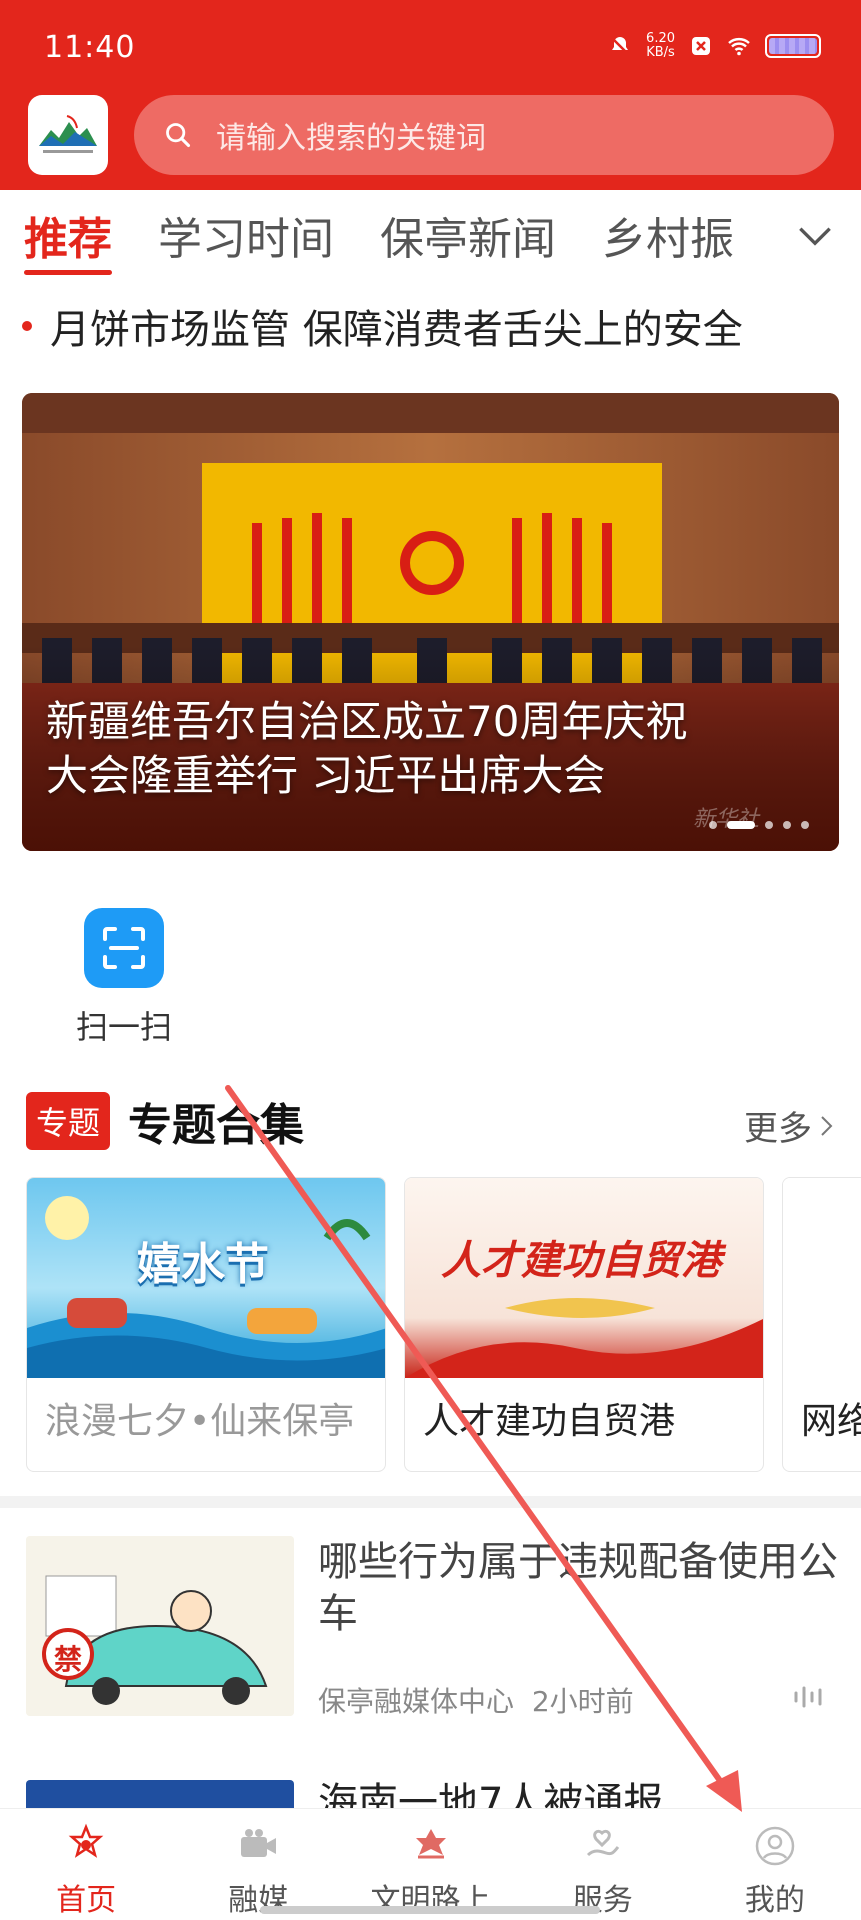 The height and width of the screenshot is (1920, 861). I want to click on topic-cards: 嬉水节 浪漫七夕•仙来保亭 人才建功自贸港 人才建功自贸港 网络, so click(443, 1324).